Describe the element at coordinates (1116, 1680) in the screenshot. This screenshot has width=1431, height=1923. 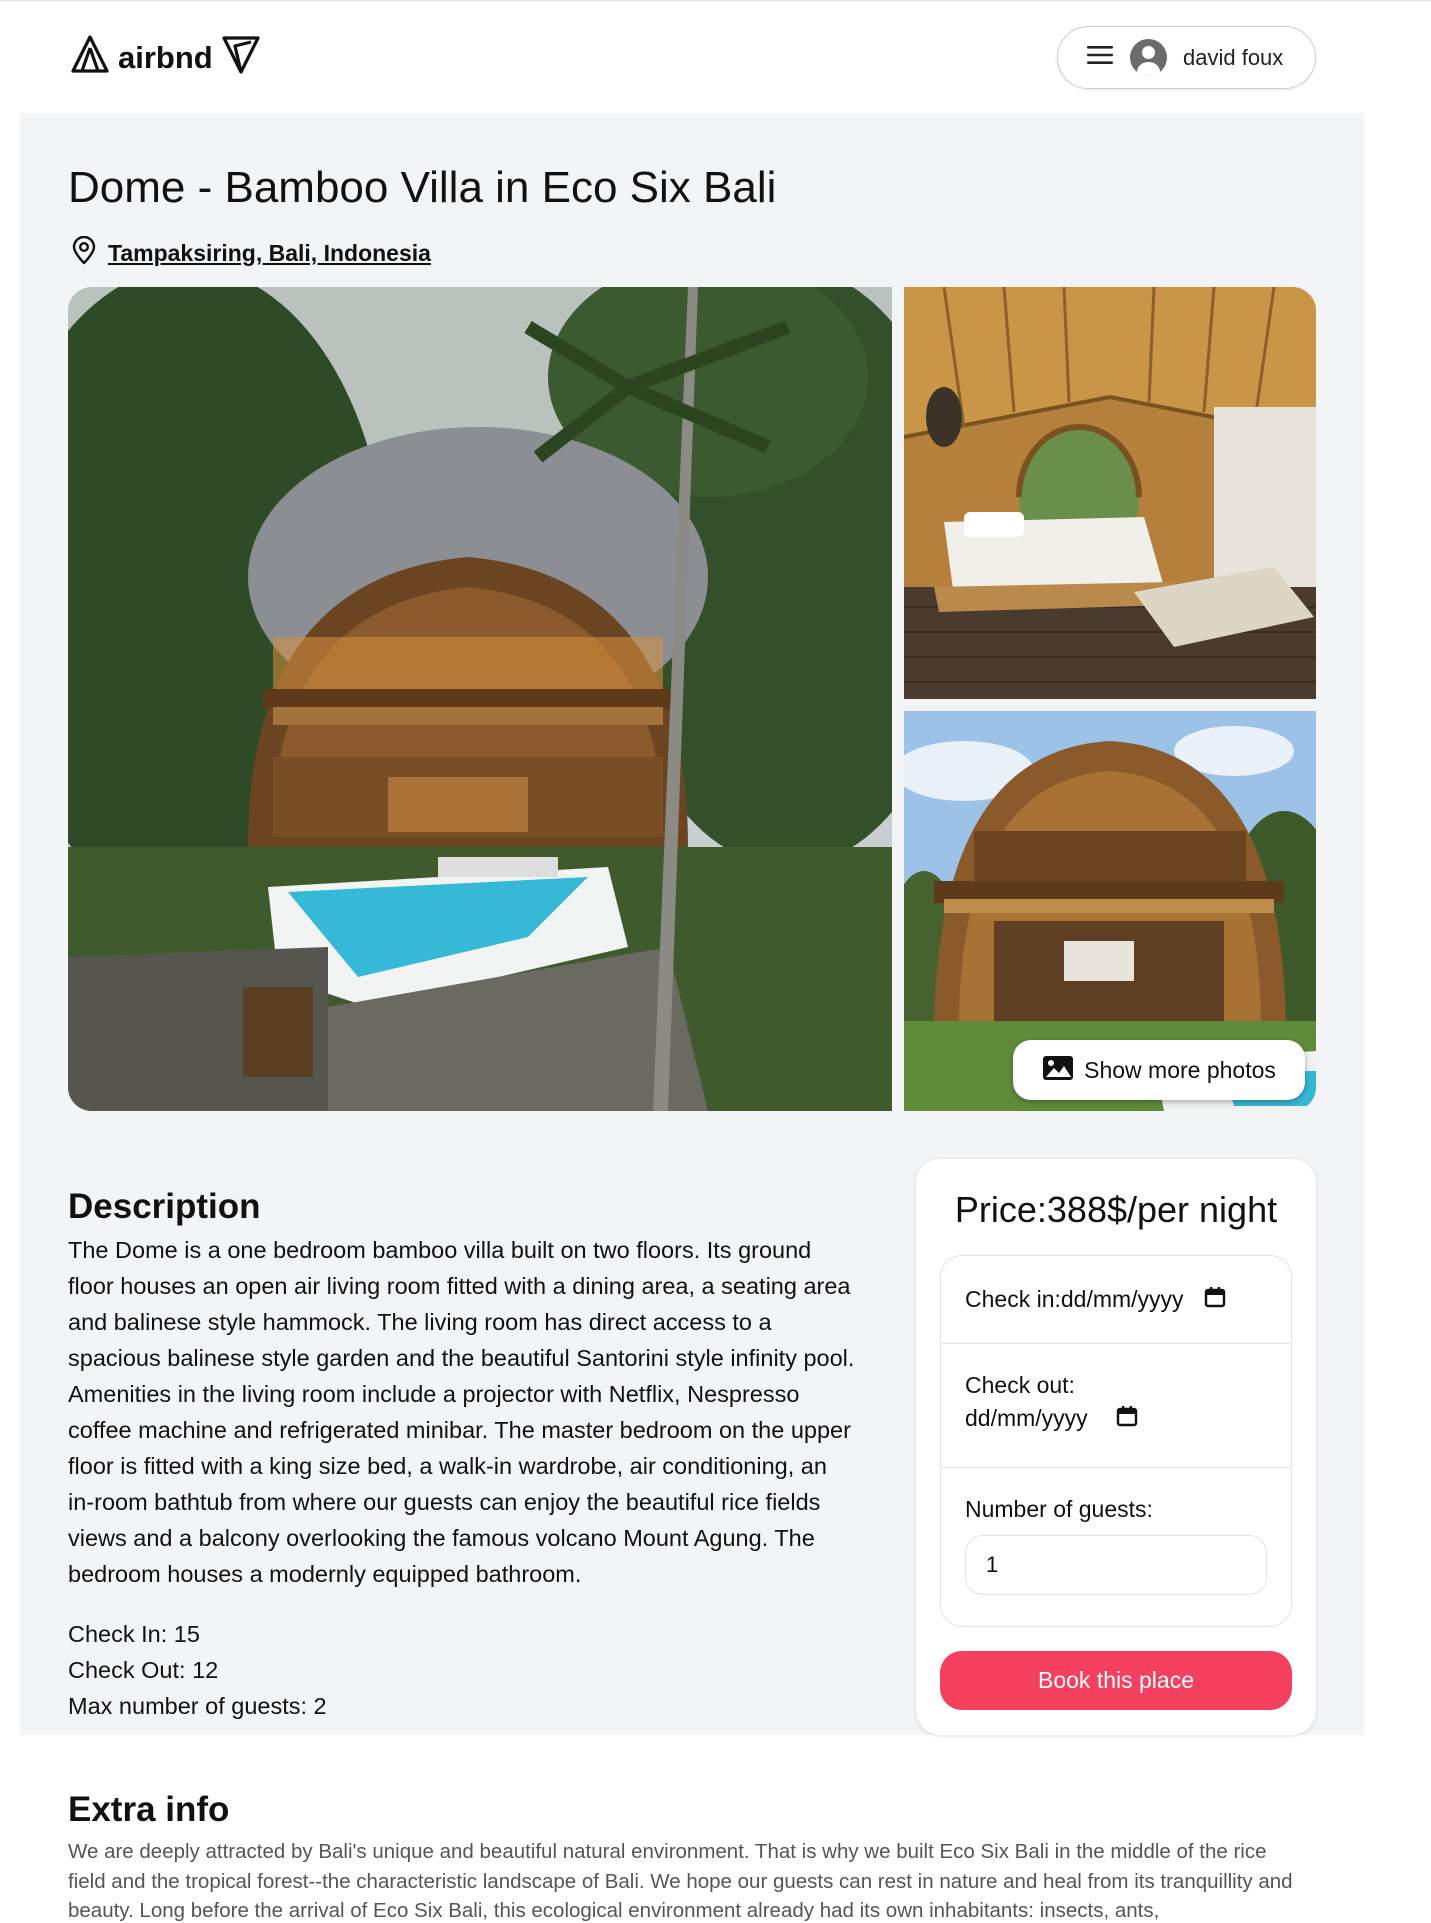
I see `book-this-place-button: Book this place` at that location.